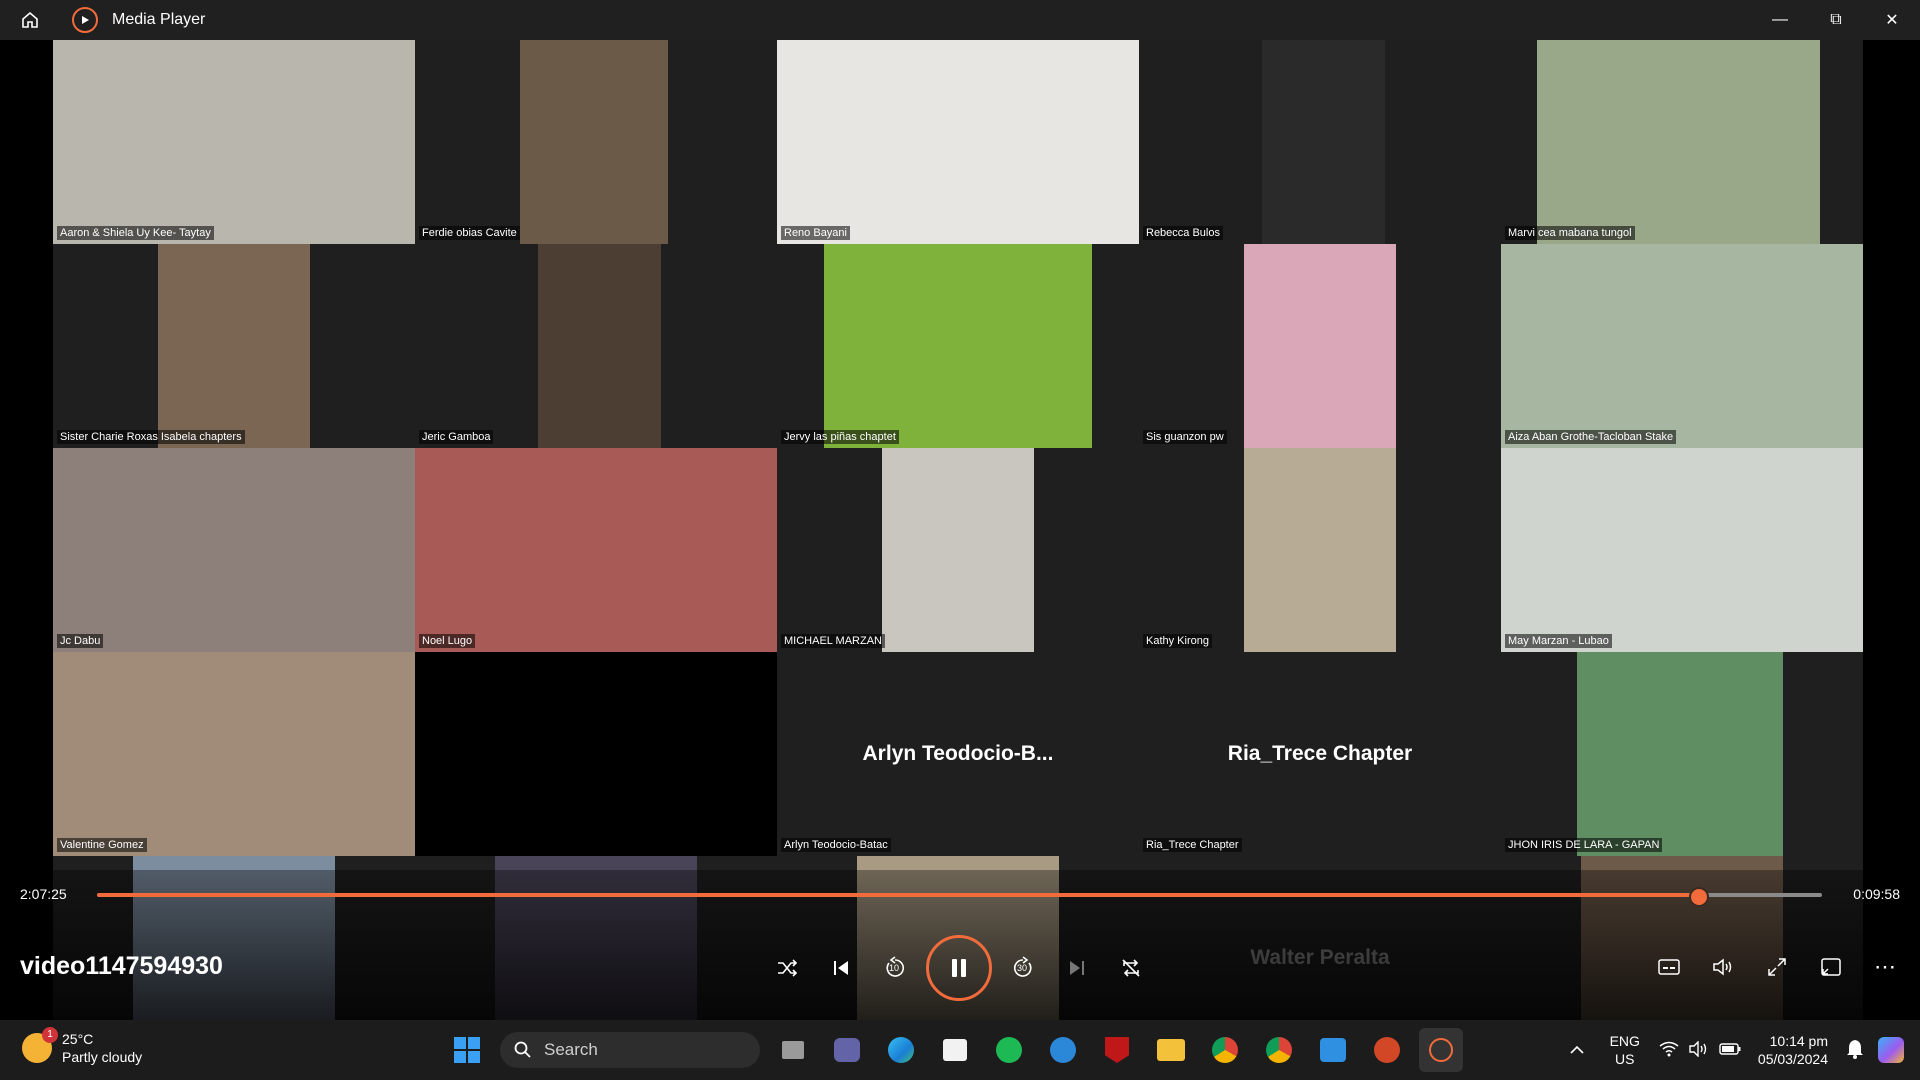 The height and width of the screenshot is (1080, 1920). What do you see at coordinates (958, 346) in the screenshot?
I see `participant-tile: Jervy las piñas chaptet` at bounding box center [958, 346].